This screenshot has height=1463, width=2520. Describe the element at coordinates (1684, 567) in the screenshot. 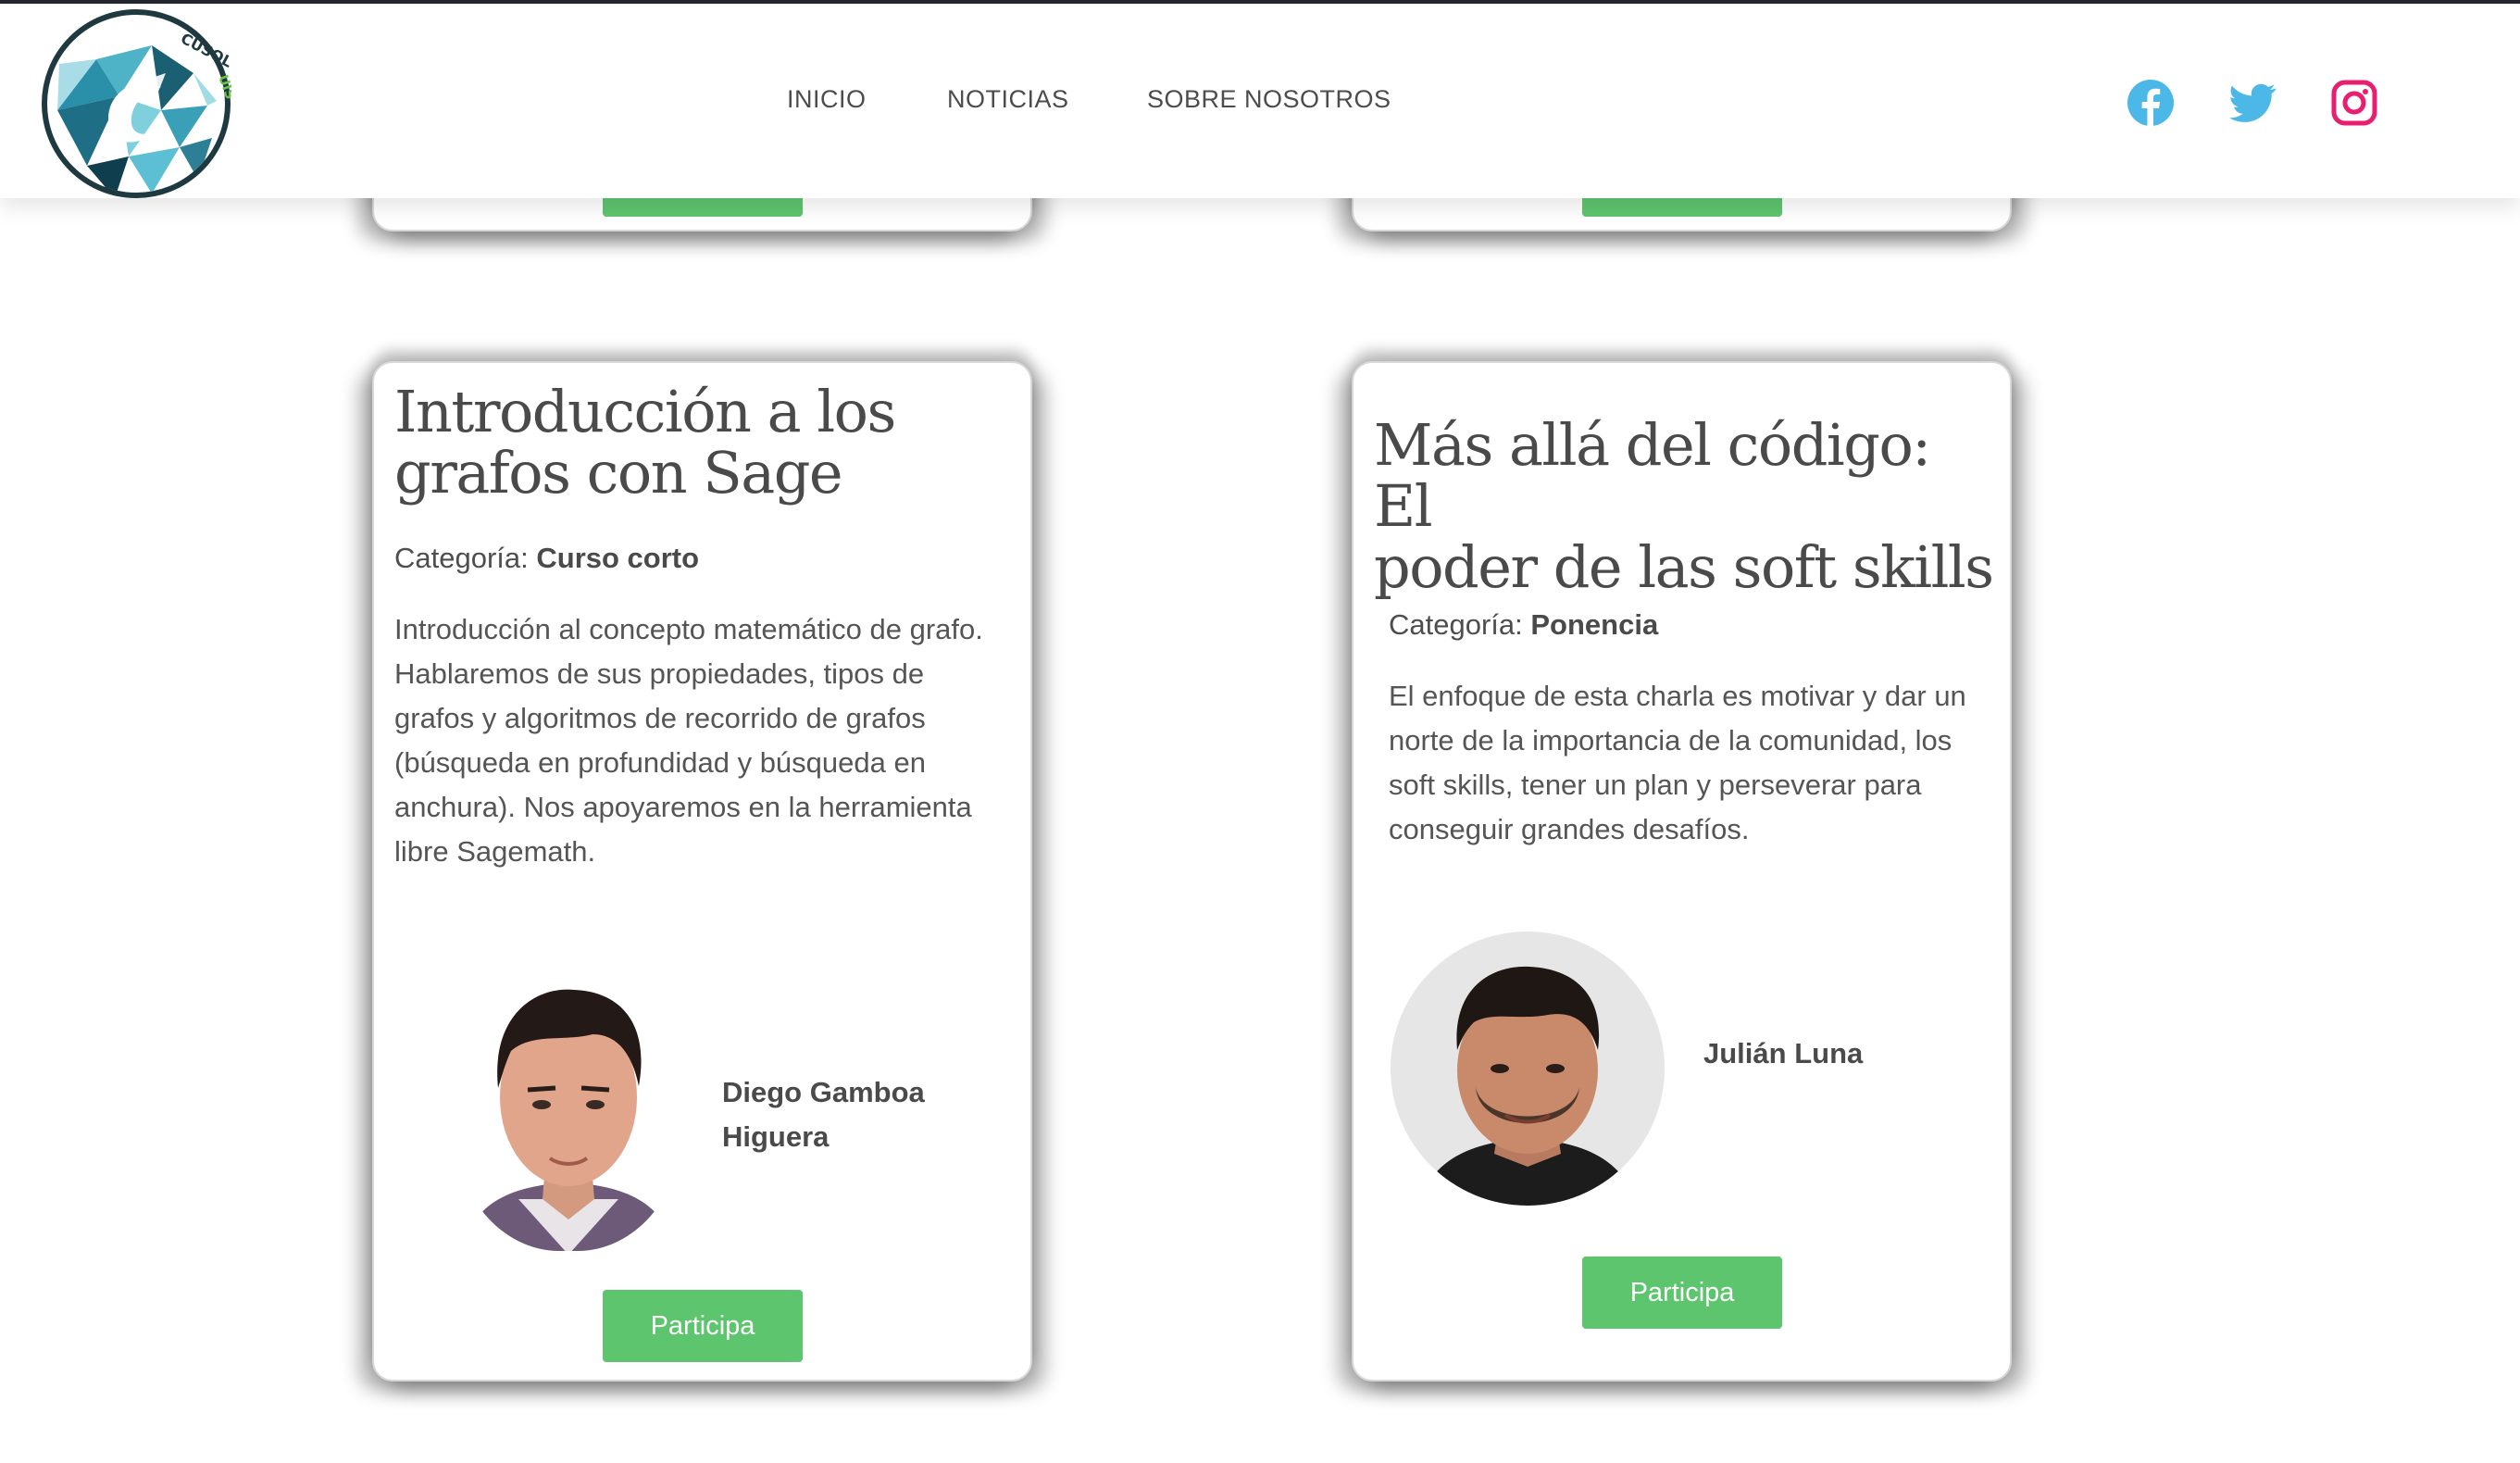

I see `card-title-line: poder de las soft skills` at that location.